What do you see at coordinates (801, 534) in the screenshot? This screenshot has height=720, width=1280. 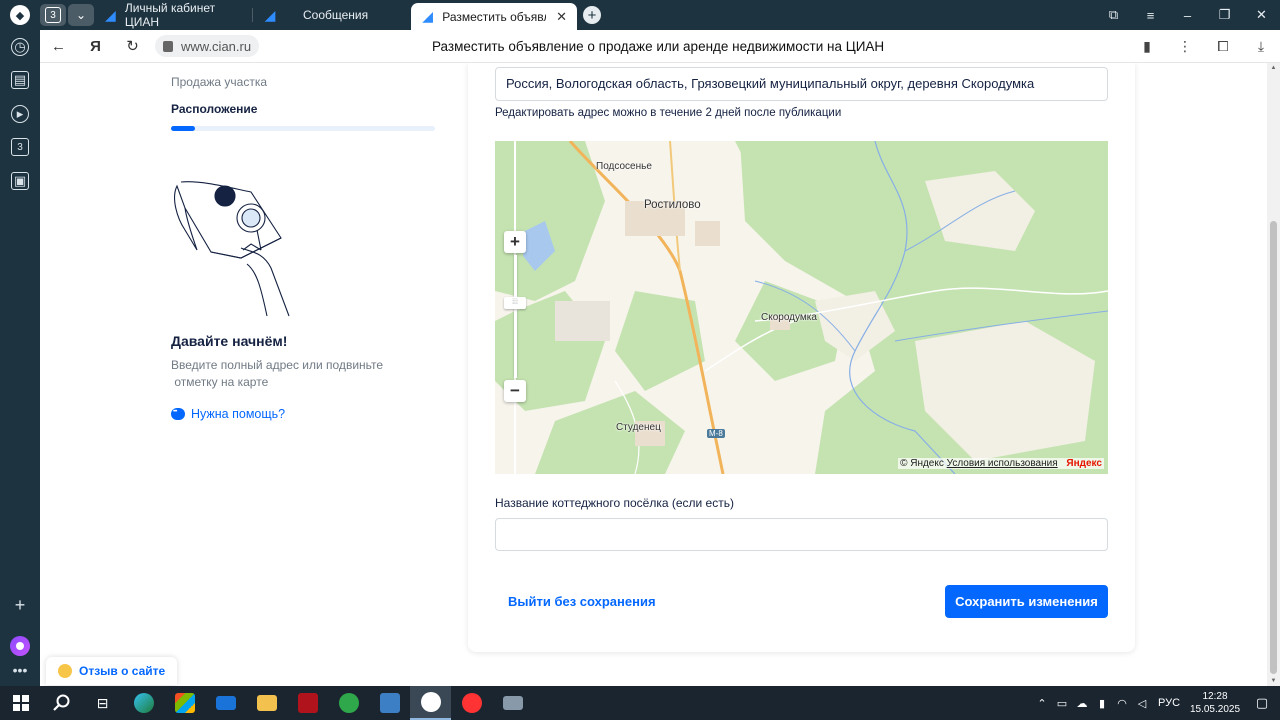 I see `cottage-village-input` at bounding box center [801, 534].